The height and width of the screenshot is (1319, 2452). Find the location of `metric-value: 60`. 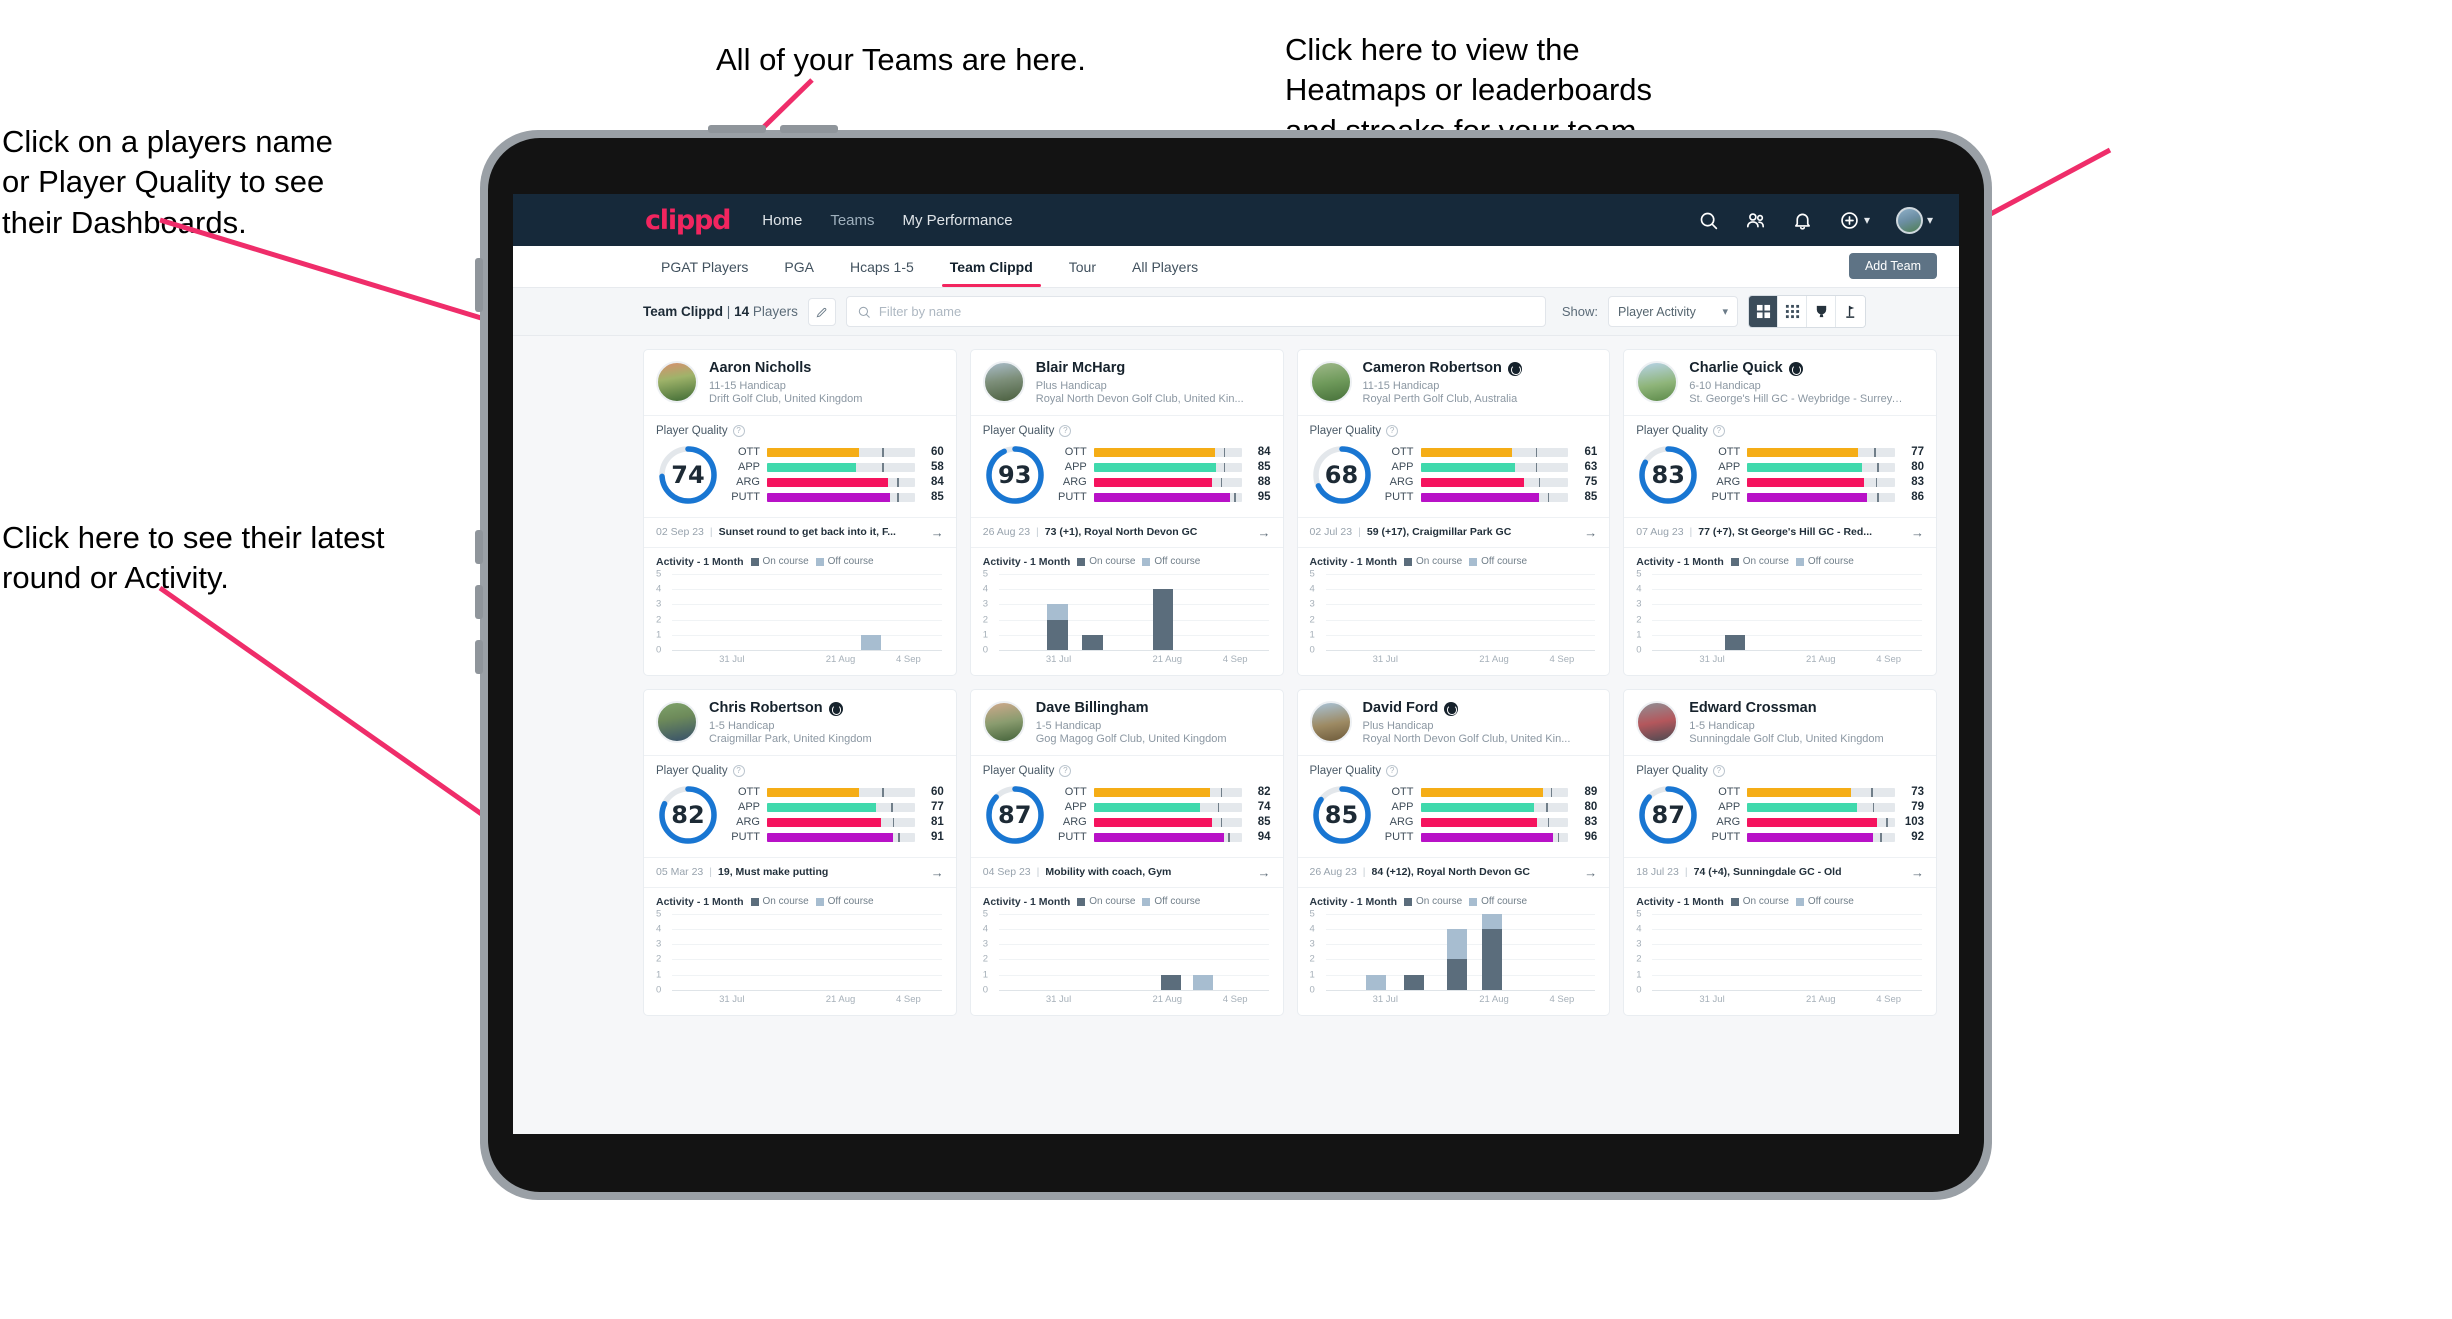

metric-value: 60 is located at coordinates (937, 452).